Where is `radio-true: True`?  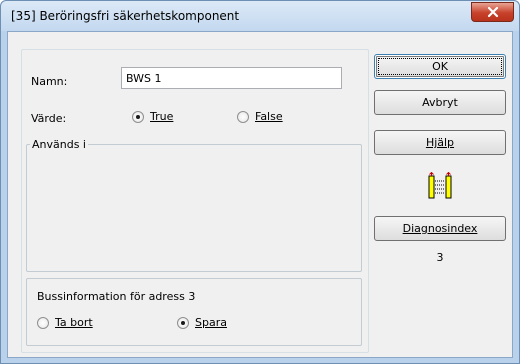
radio-true: True is located at coordinates (152, 116).